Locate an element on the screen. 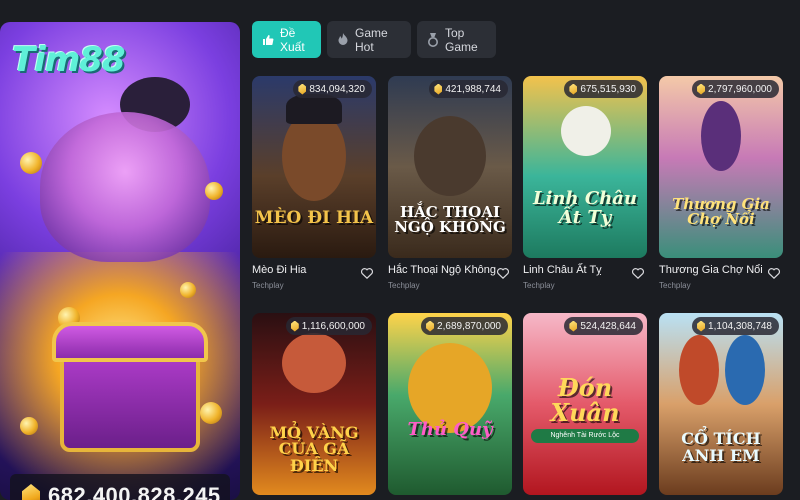 The width and height of the screenshot is (800, 500). game-card: Đón Xuân Nghênh Tài Rước Lộc 524,428,644 is located at coordinates (585, 404).